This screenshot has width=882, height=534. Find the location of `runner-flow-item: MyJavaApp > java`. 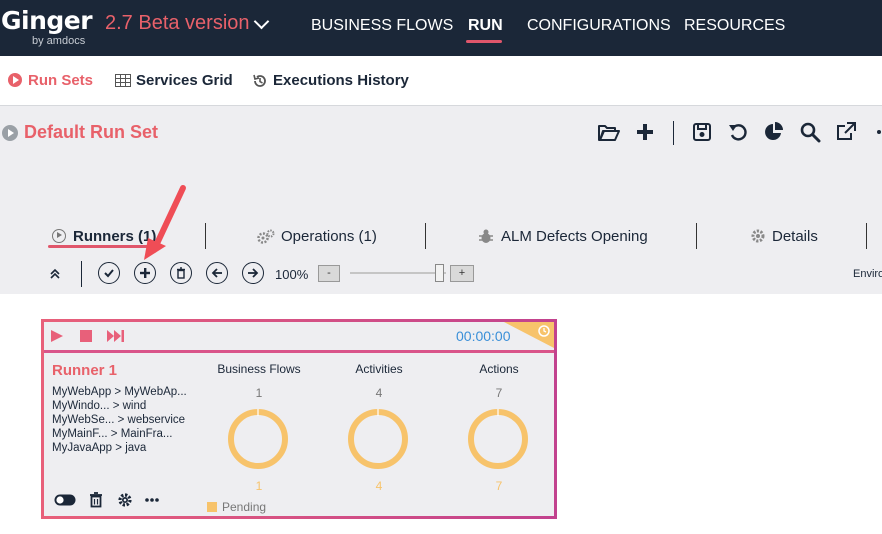

runner-flow-item: MyJavaApp > java is located at coordinates (99, 448).